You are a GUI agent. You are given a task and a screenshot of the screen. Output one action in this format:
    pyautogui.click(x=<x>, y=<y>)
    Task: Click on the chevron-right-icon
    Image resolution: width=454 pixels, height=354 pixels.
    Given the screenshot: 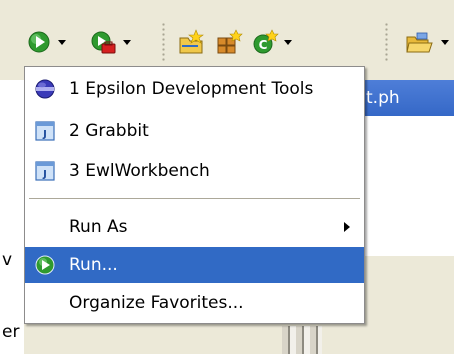 What is the action you would take?
    pyautogui.click(x=347, y=227)
    